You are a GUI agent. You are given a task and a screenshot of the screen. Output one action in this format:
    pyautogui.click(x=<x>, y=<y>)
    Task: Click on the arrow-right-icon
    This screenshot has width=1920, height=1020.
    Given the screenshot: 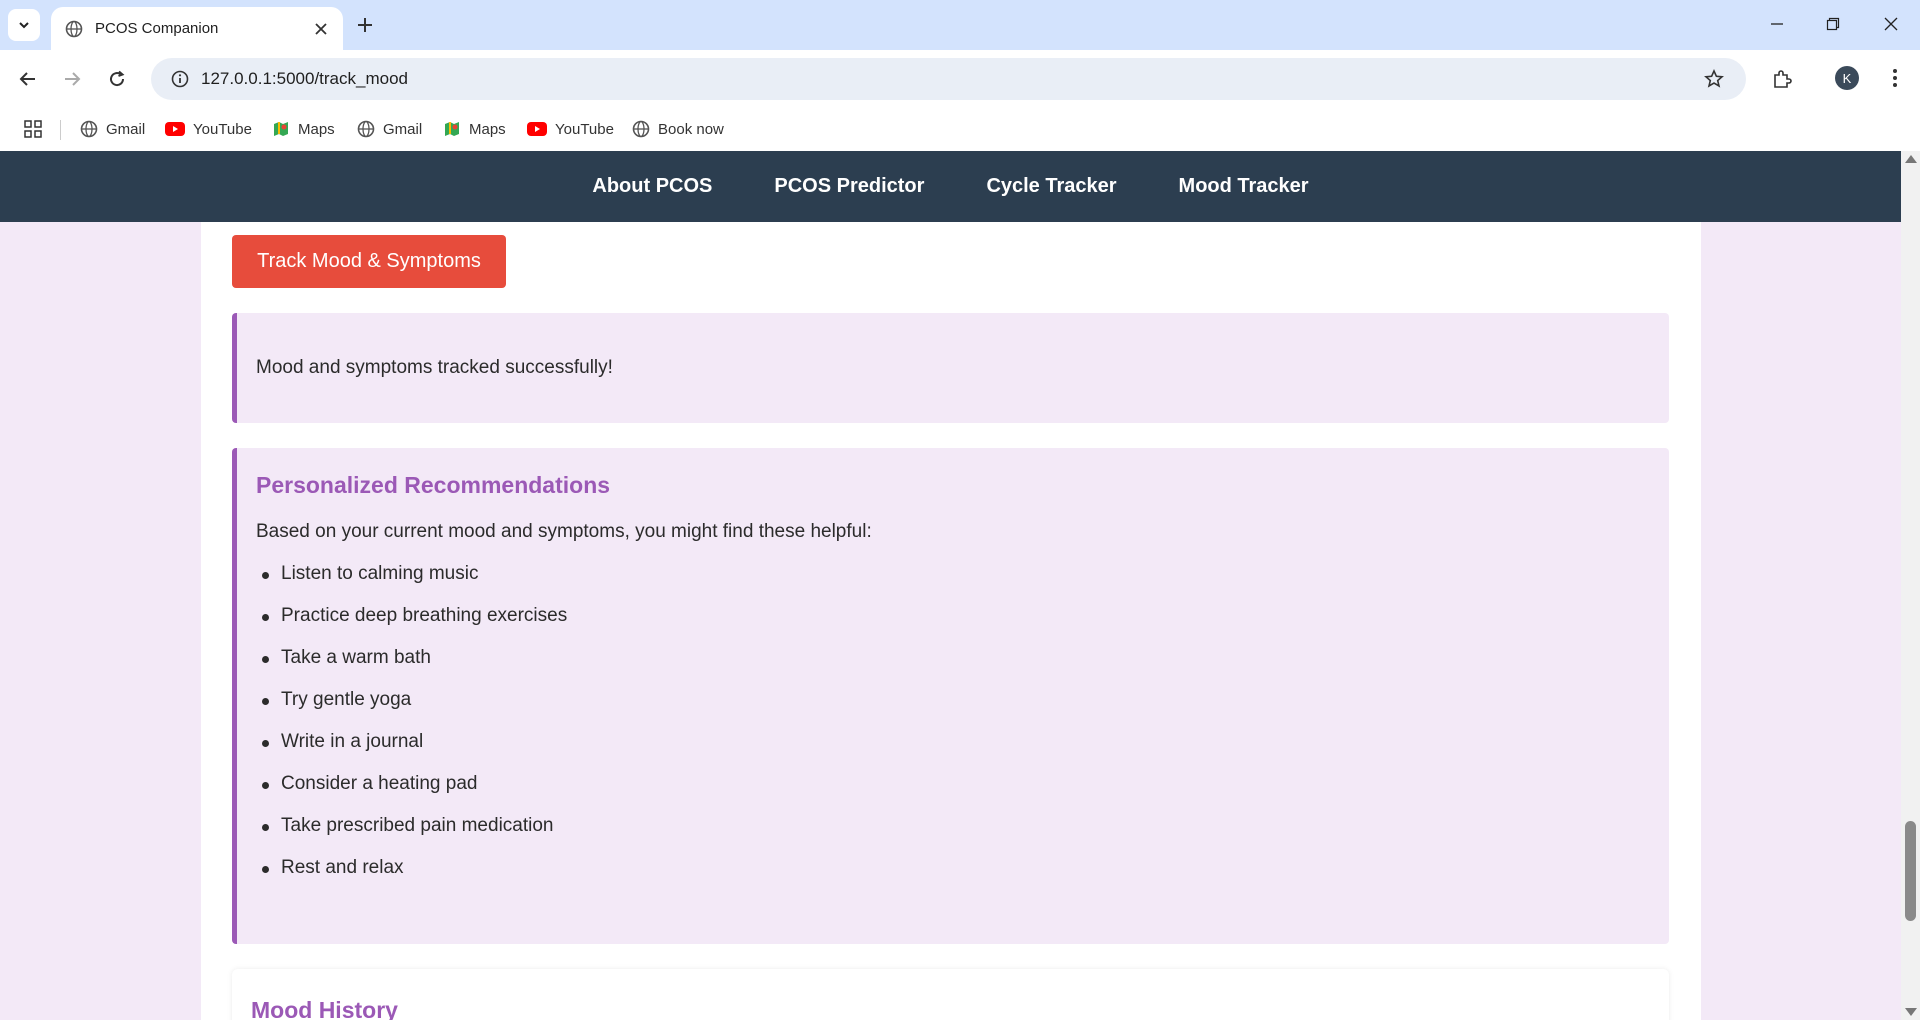 What is the action you would take?
    pyautogui.click(x=73, y=79)
    